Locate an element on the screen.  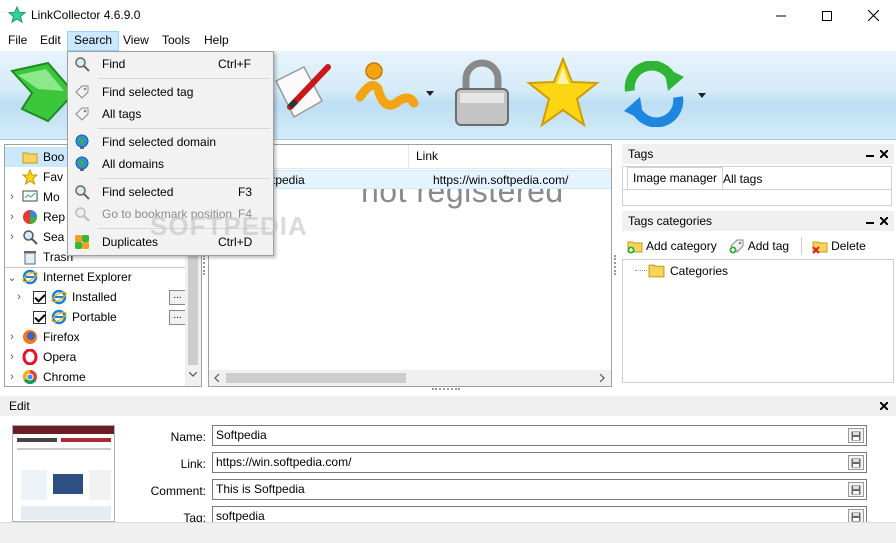
tab-all-tags: All tags is located at coordinates (742, 179).